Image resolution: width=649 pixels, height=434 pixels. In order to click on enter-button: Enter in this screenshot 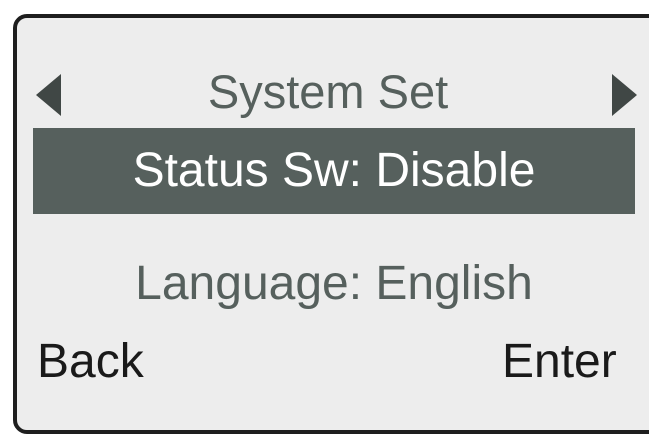, I will do `click(559, 362)`.